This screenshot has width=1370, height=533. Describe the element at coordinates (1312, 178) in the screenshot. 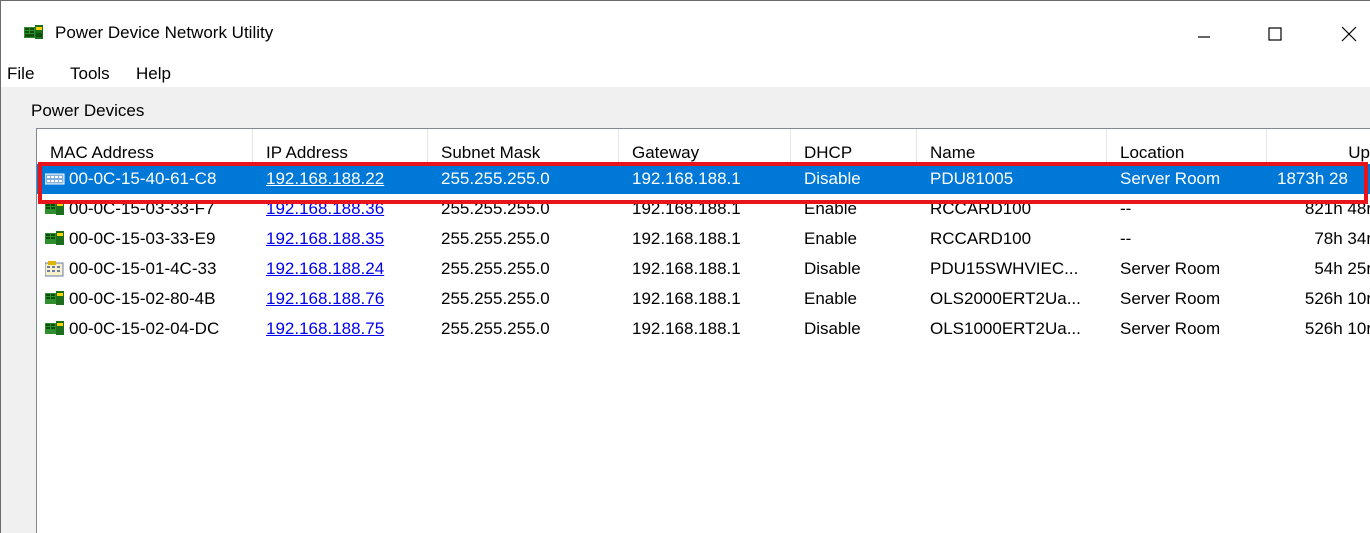

I see `uptime: 1873h 28` at that location.